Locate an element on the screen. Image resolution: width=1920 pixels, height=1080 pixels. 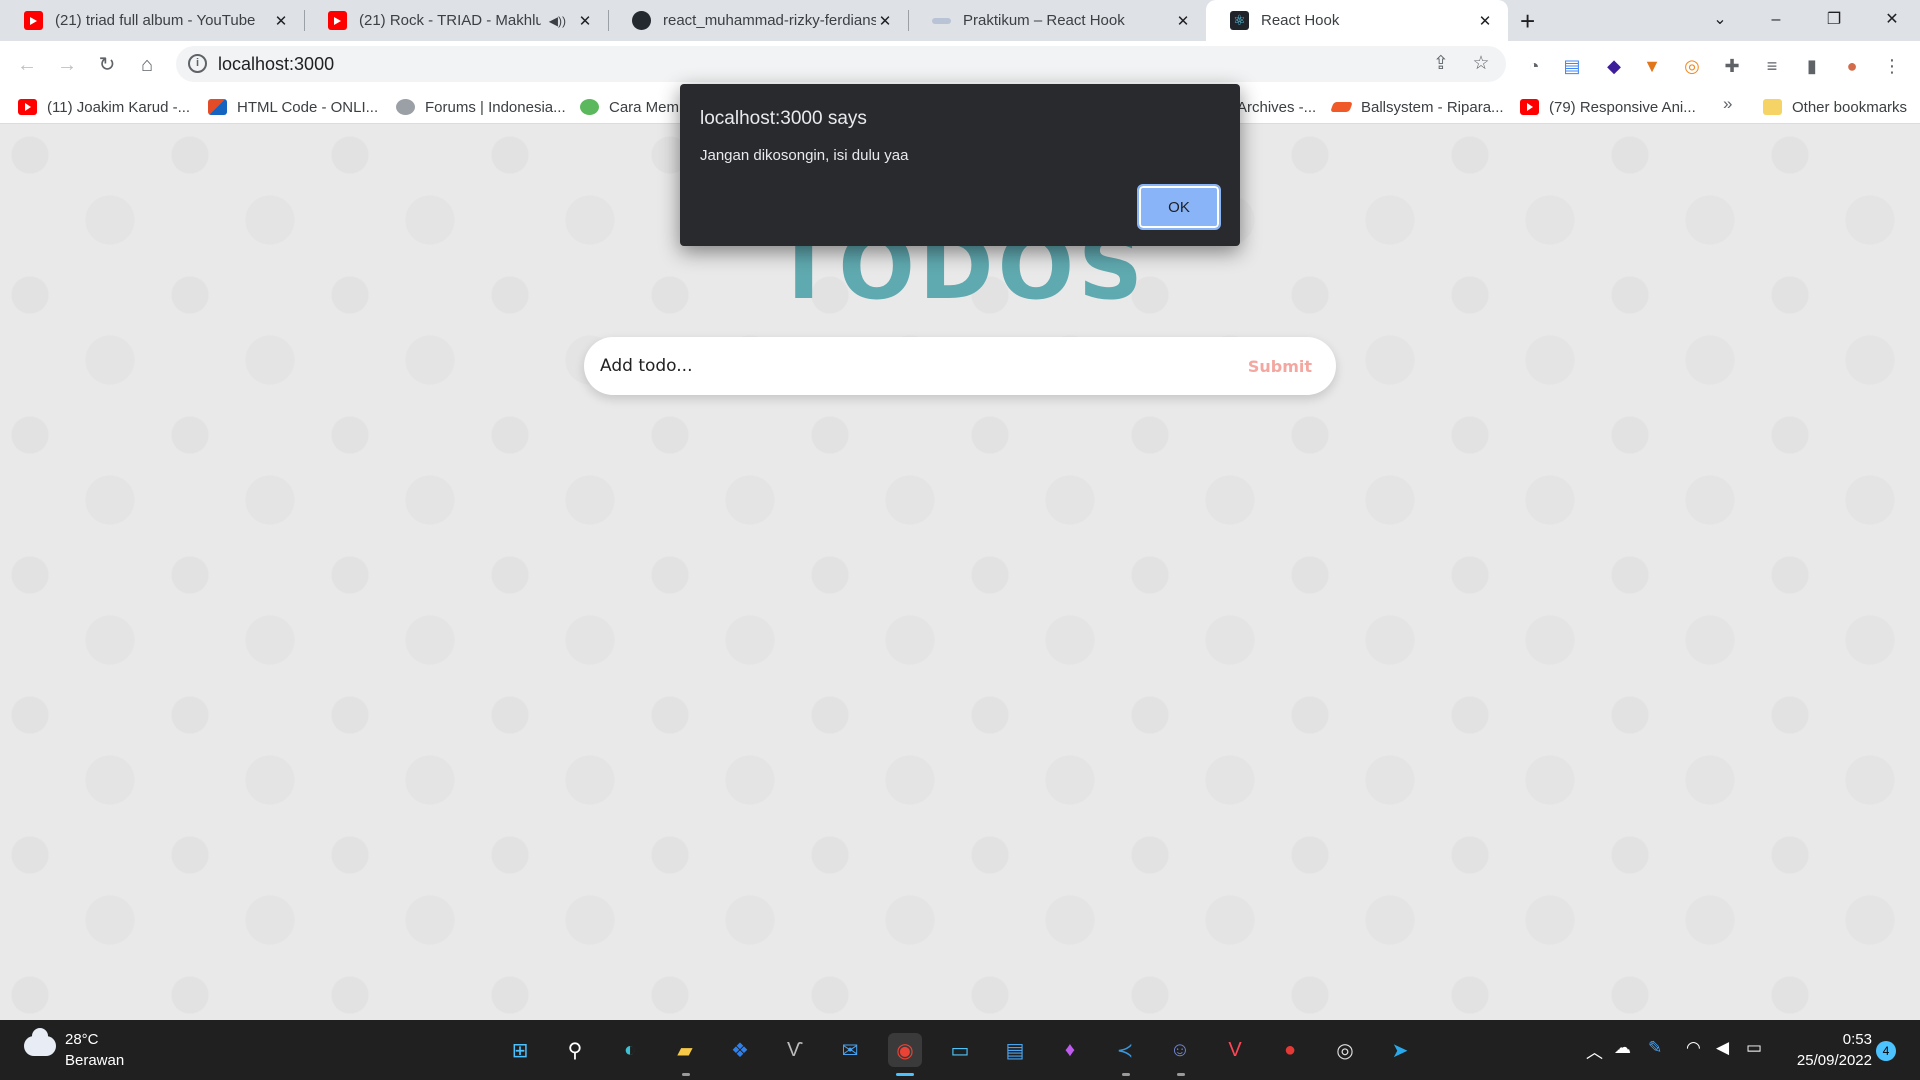
address-url: localhost:3000 is located at coordinates (276, 64).